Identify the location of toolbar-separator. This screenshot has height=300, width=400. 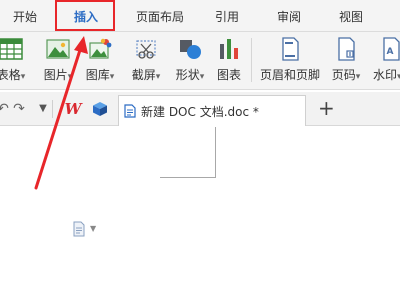
(52, 109).